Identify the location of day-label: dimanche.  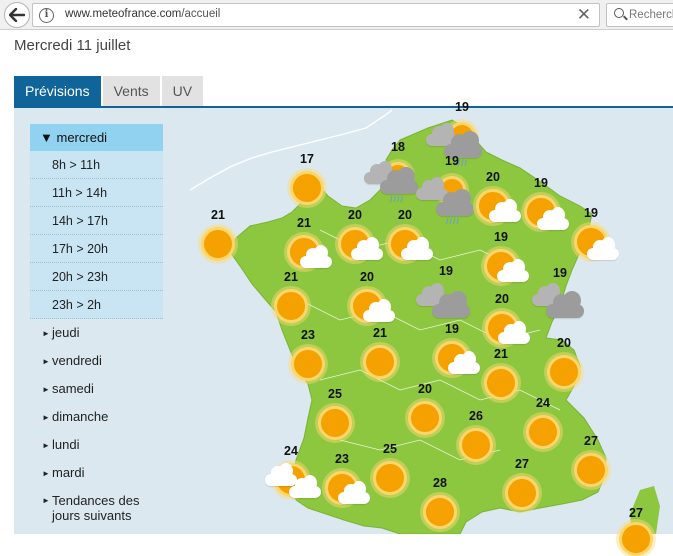
(80, 416).